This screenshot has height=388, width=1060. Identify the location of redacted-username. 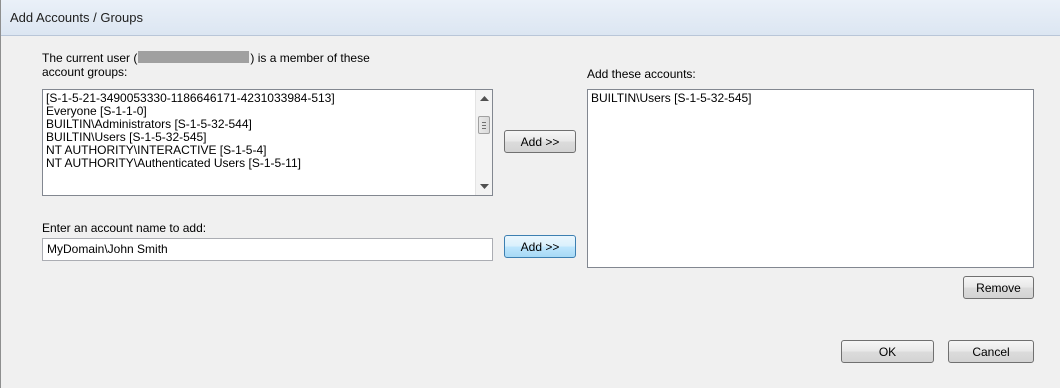
(194, 57).